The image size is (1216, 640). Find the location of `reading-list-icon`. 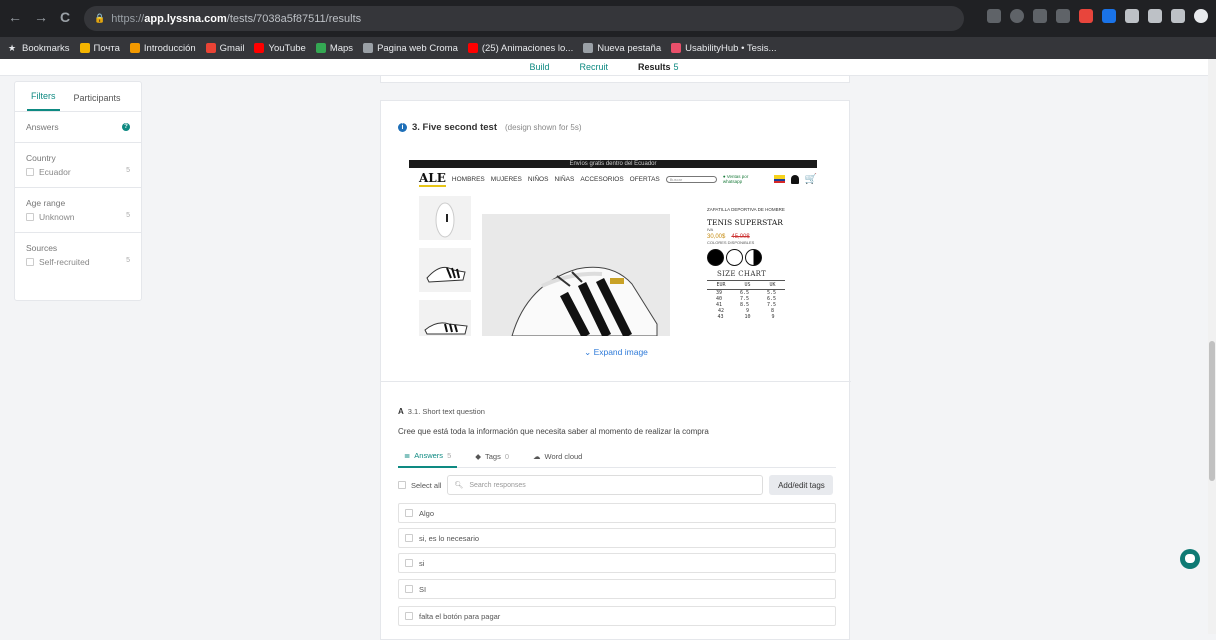

reading-list-icon is located at coordinates (1155, 16).